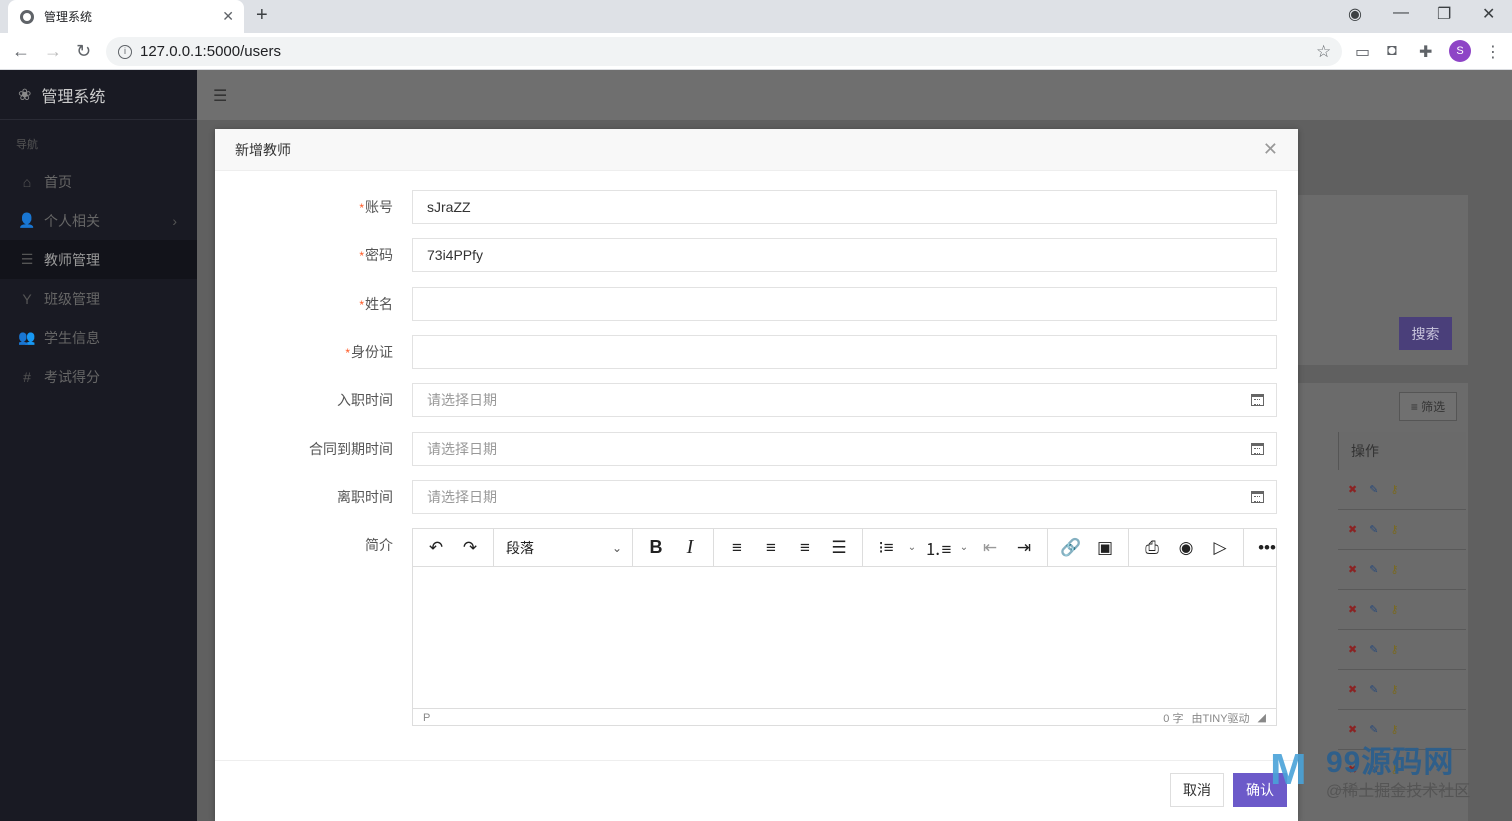  Describe the element at coordinates (844, 352) in the screenshot. I see `id-card-input` at that location.